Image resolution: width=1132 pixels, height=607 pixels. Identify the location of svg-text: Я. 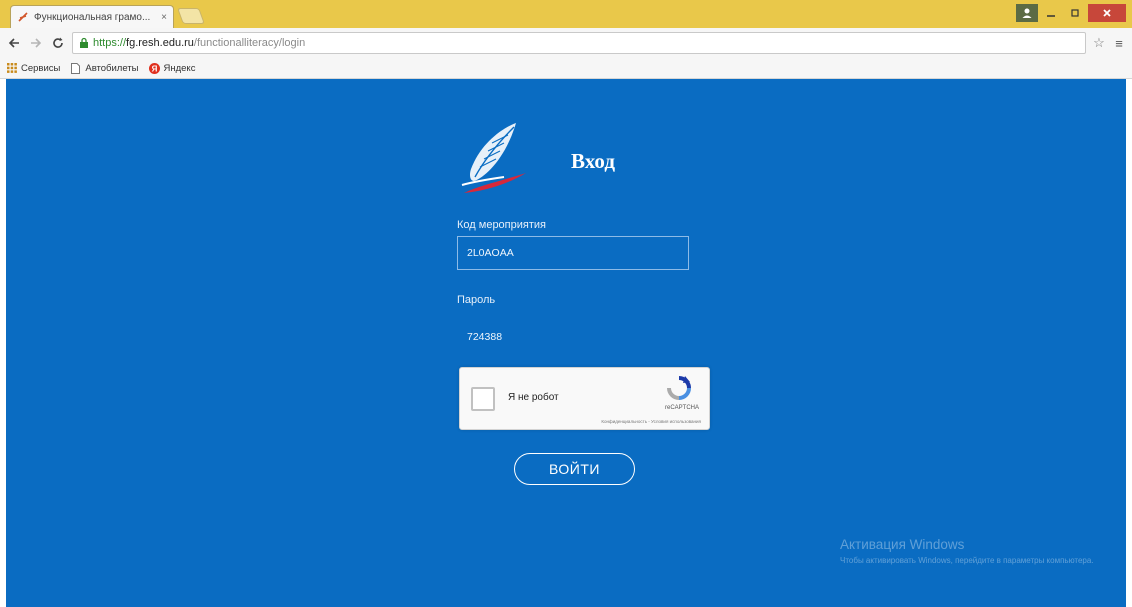
(154, 68).